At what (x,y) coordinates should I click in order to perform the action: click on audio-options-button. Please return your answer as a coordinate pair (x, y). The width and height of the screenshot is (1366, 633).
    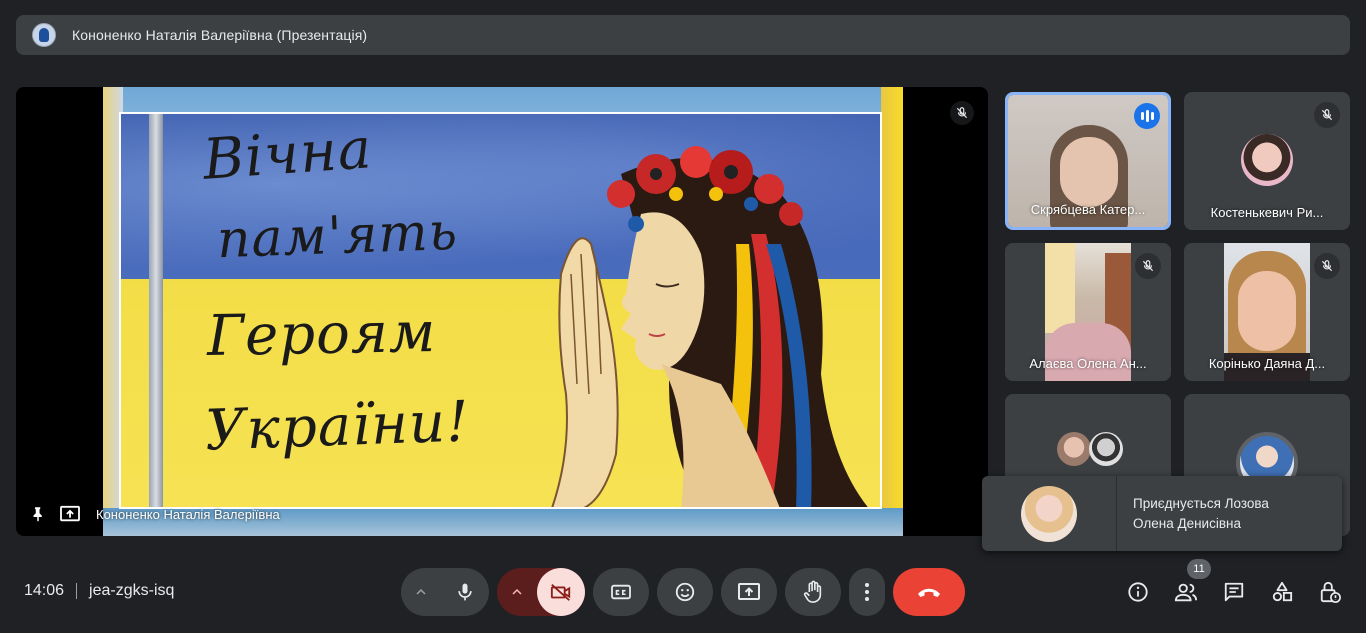
    Looking at the image, I should click on (421, 592).